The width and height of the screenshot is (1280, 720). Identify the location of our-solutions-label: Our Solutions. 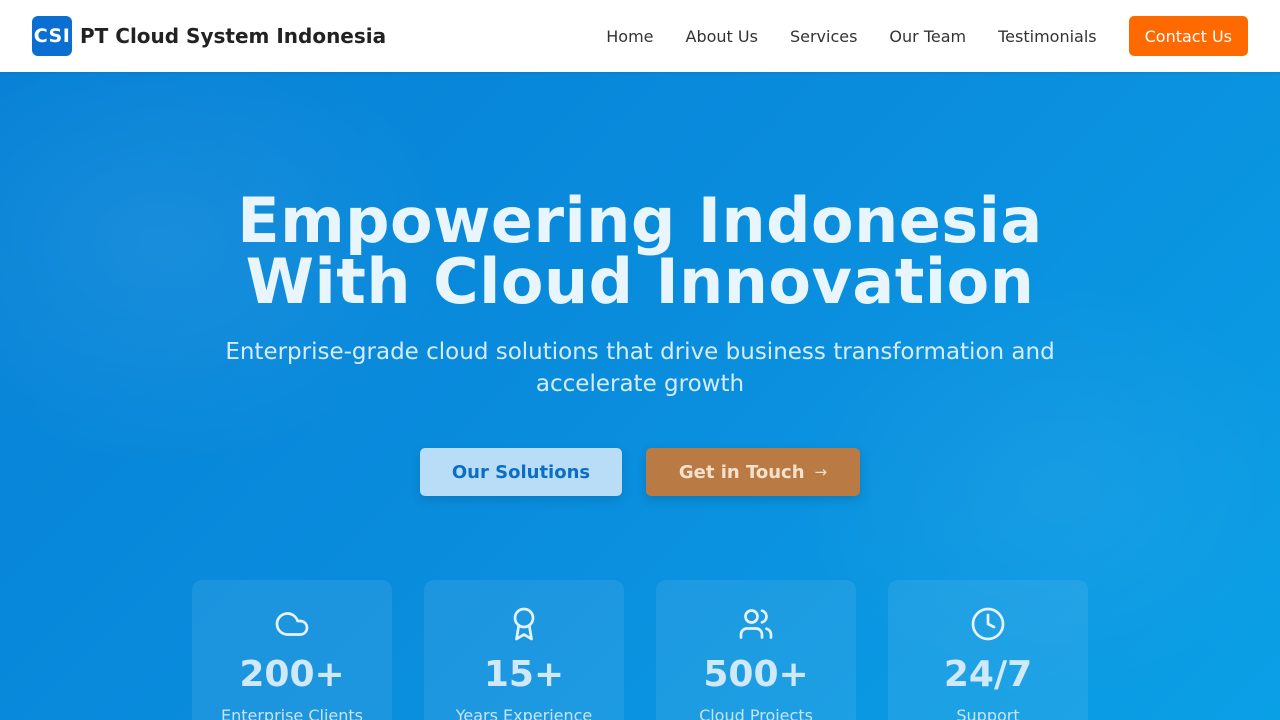
(521, 472).